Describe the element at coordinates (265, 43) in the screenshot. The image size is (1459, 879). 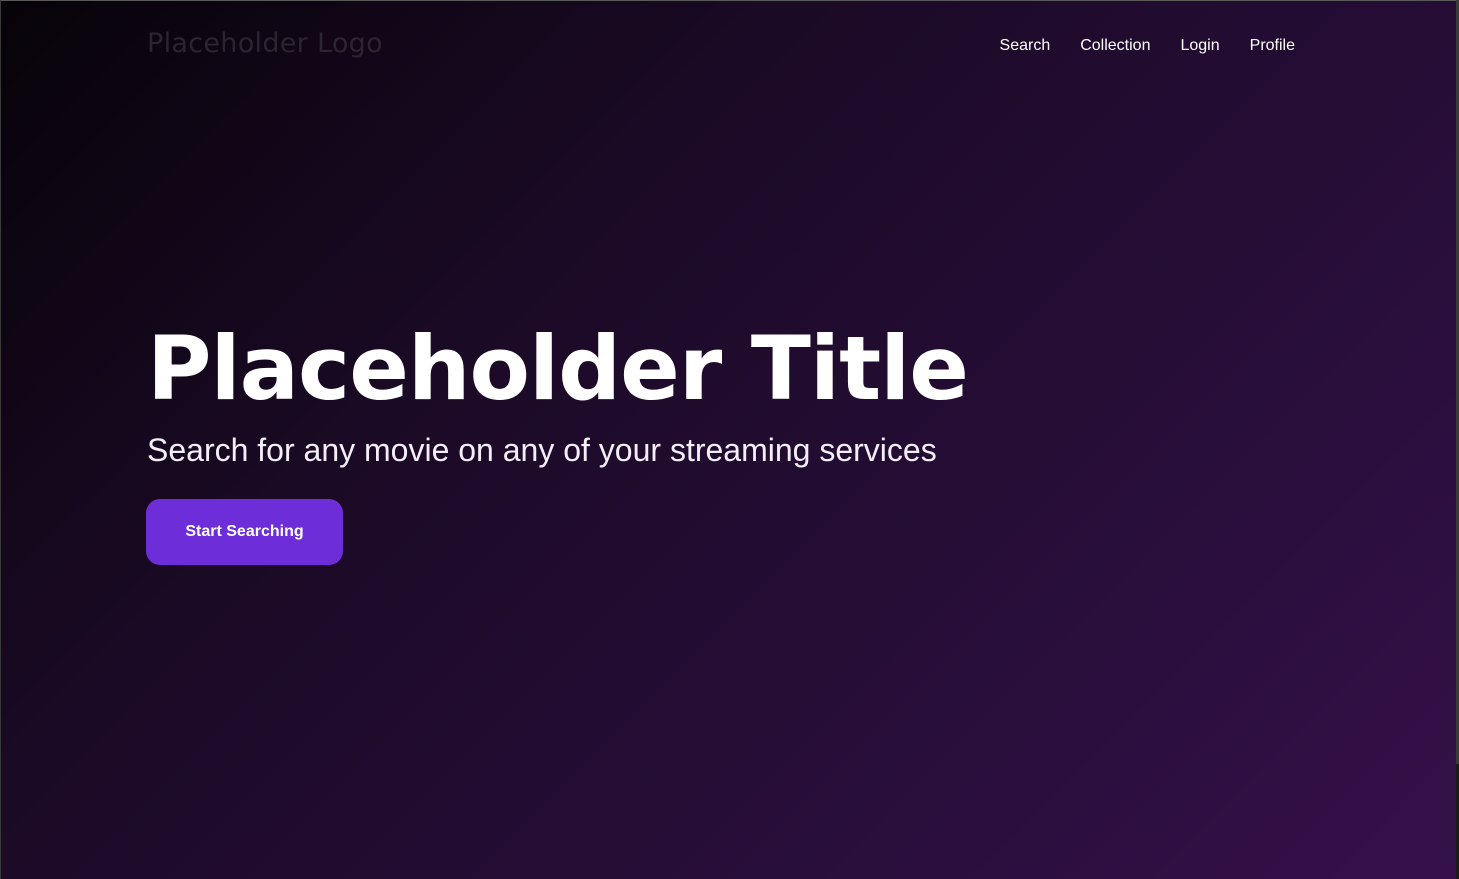
I see `site-logo: Placeholder Logo` at that location.